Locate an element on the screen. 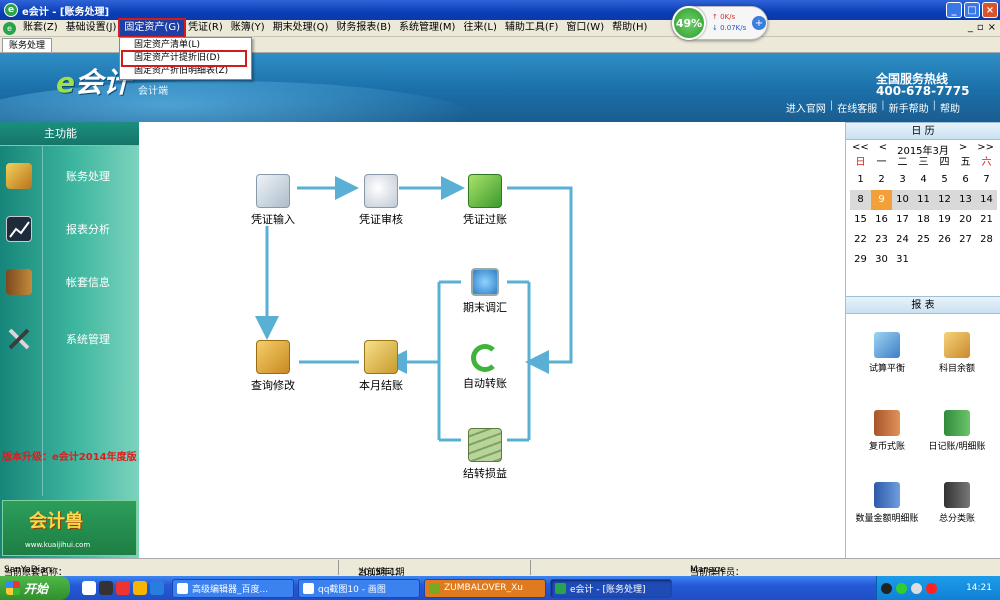  report-account-balance: 科目余额 is located at coordinates (957, 353).